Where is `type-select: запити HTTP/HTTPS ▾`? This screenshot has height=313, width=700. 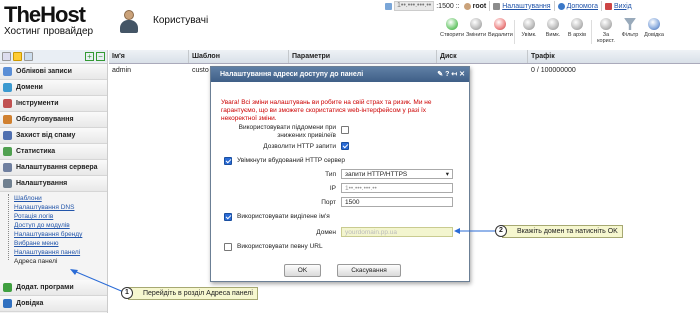 type-select: запити HTTP/HTTPS ▾ is located at coordinates (397, 174).